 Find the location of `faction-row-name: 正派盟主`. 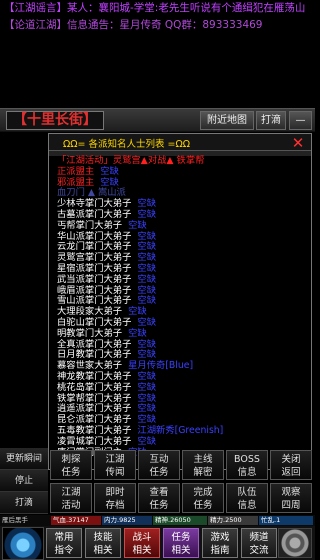

faction-row-name: 正派盟主 is located at coordinates (76, 171).